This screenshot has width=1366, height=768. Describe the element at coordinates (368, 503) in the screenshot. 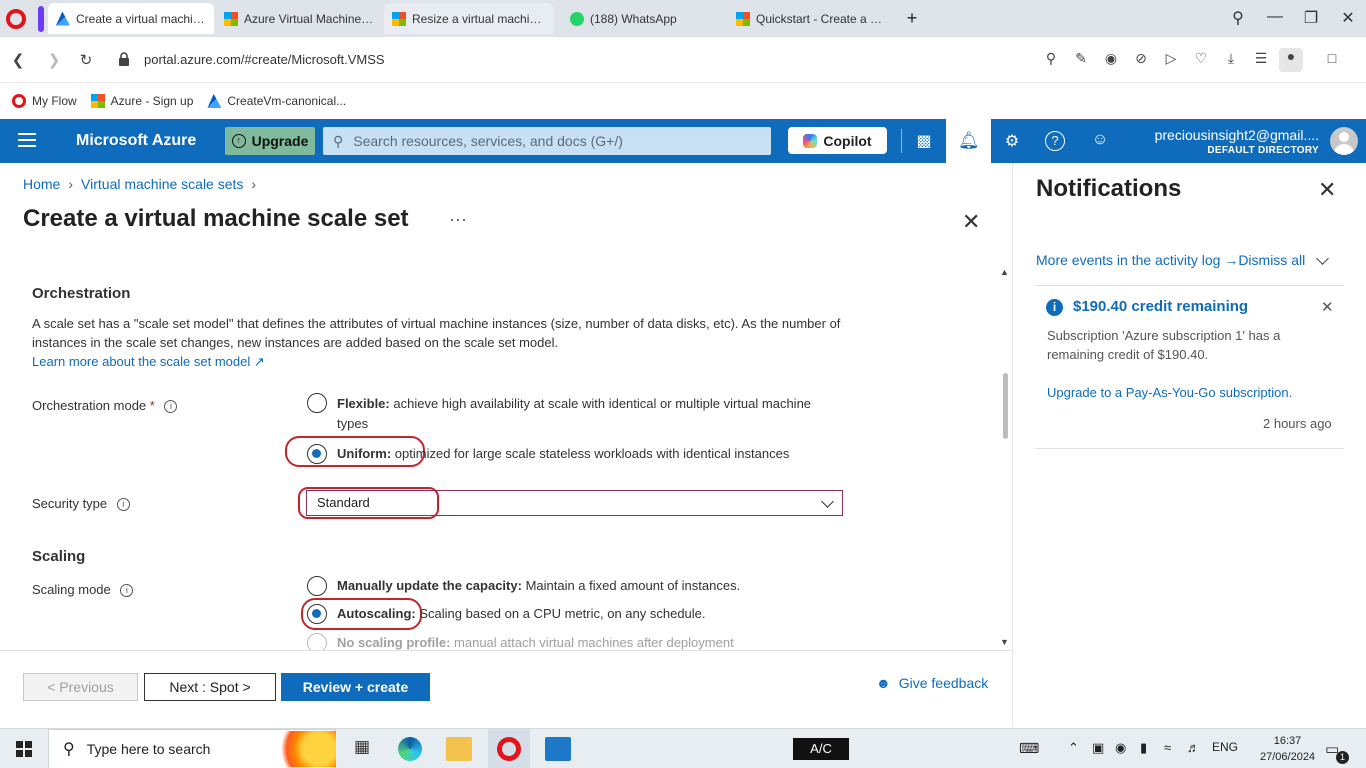

I see `annotation-security-type` at that location.